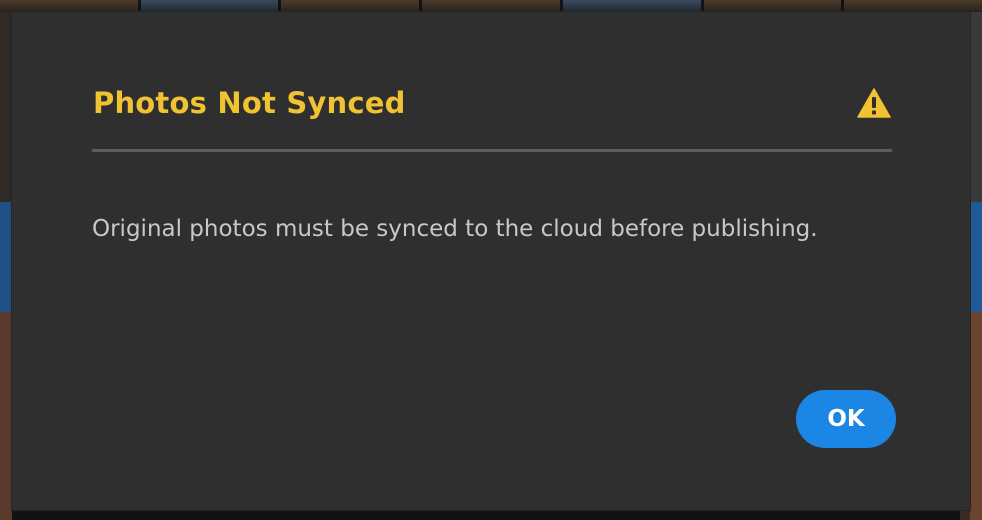  Describe the element at coordinates (846, 419) in the screenshot. I see `ok-button: OK` at that location.